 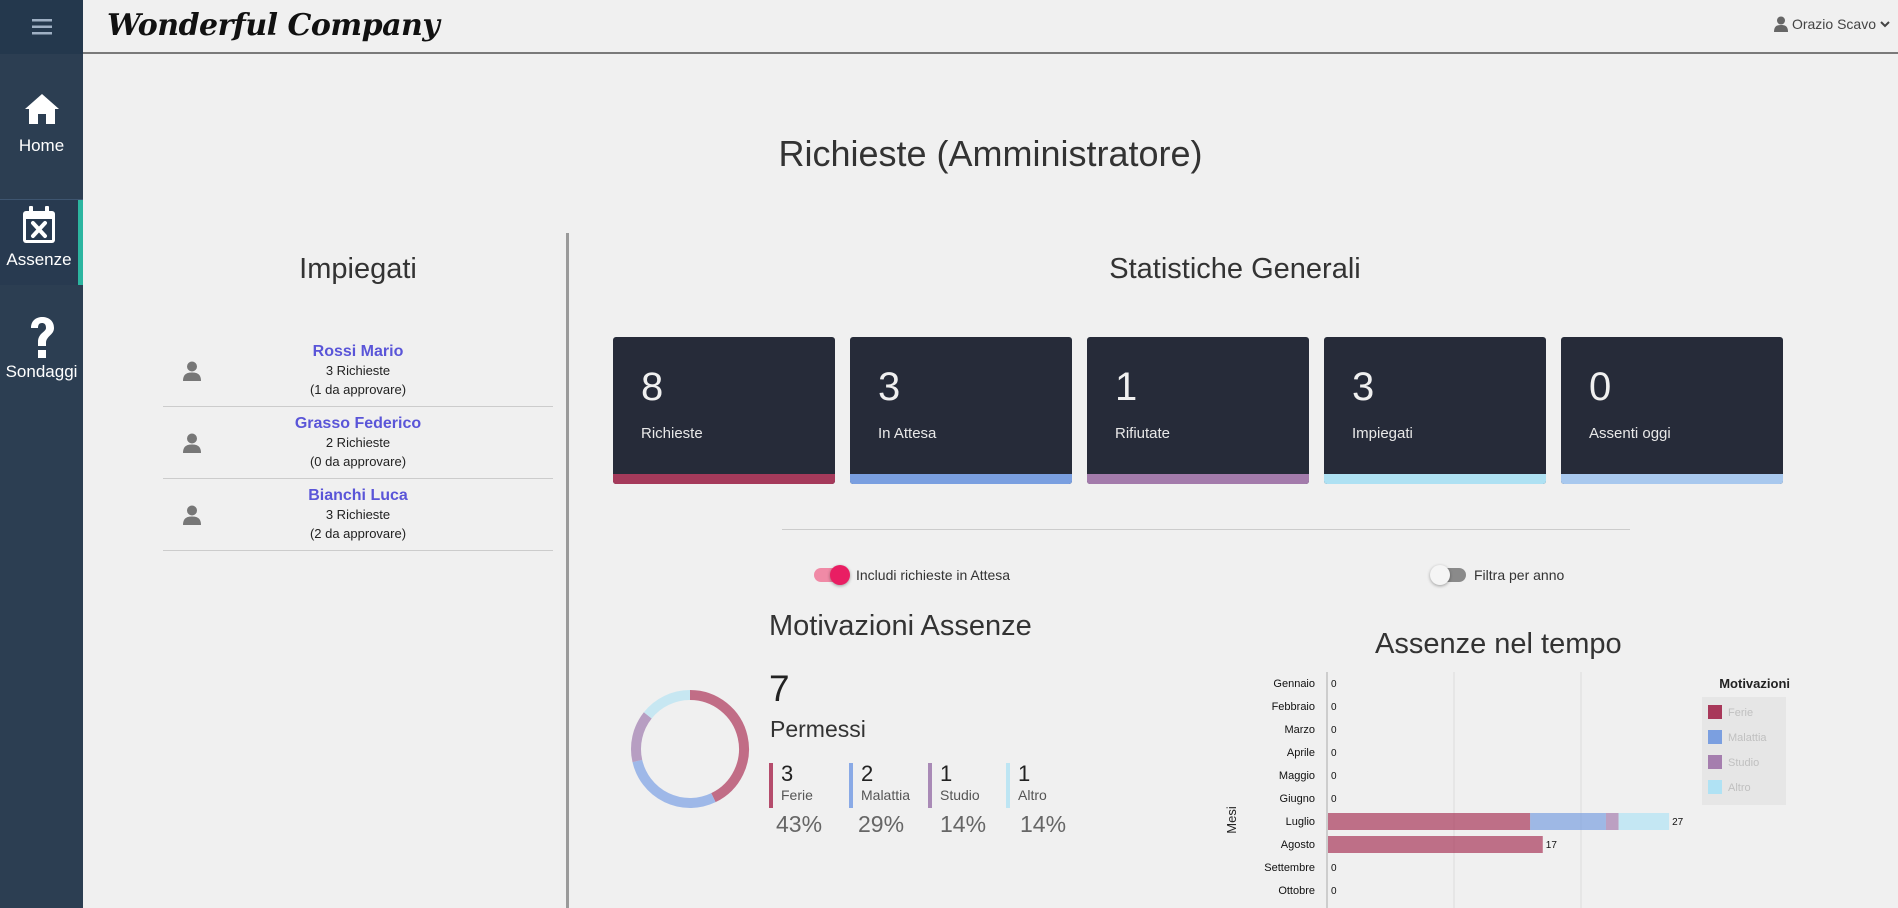 I want to click on stat-card-rifiutate: 1 Rifiutate, so click(x=1198, y=410).